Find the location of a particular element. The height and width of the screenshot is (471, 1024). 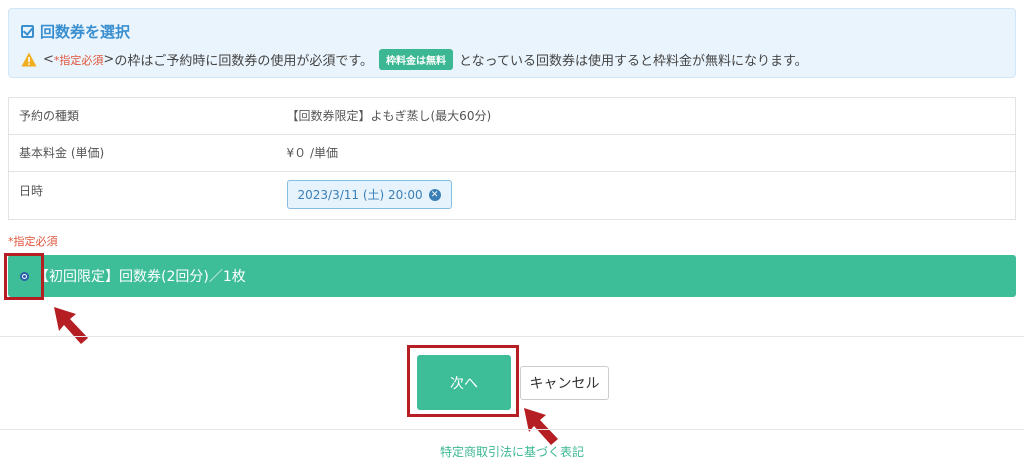

table-row: 予約の種類 【回数券限定】よもぎ蒸し(最大60分) is located at coordinates (512, 116).